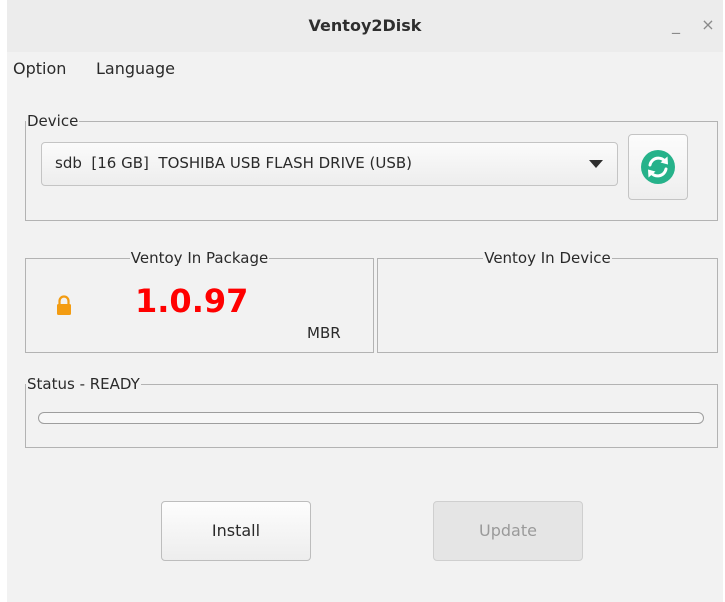 This screenshot has width=725, height=602. Describe the element at coordinates (371, 418) in the screenshot. I see `progress-bar` at that location.